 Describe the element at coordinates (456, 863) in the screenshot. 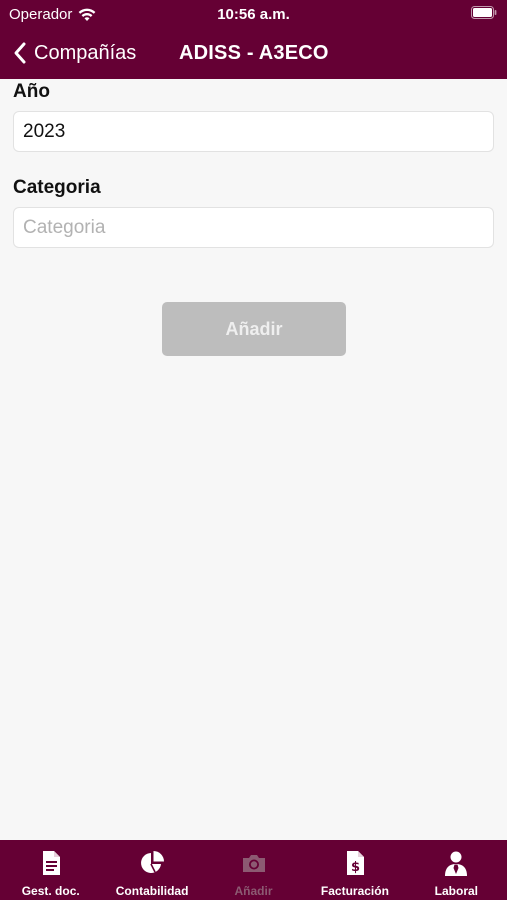

I see `person-icon` at that location.